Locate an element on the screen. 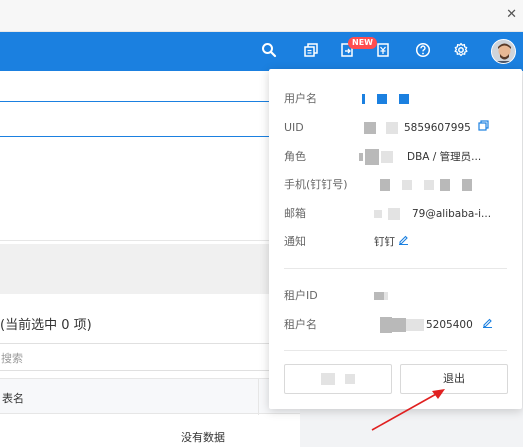  uid-value-wrap: 5859607995 is located at coordinates (426, 128).